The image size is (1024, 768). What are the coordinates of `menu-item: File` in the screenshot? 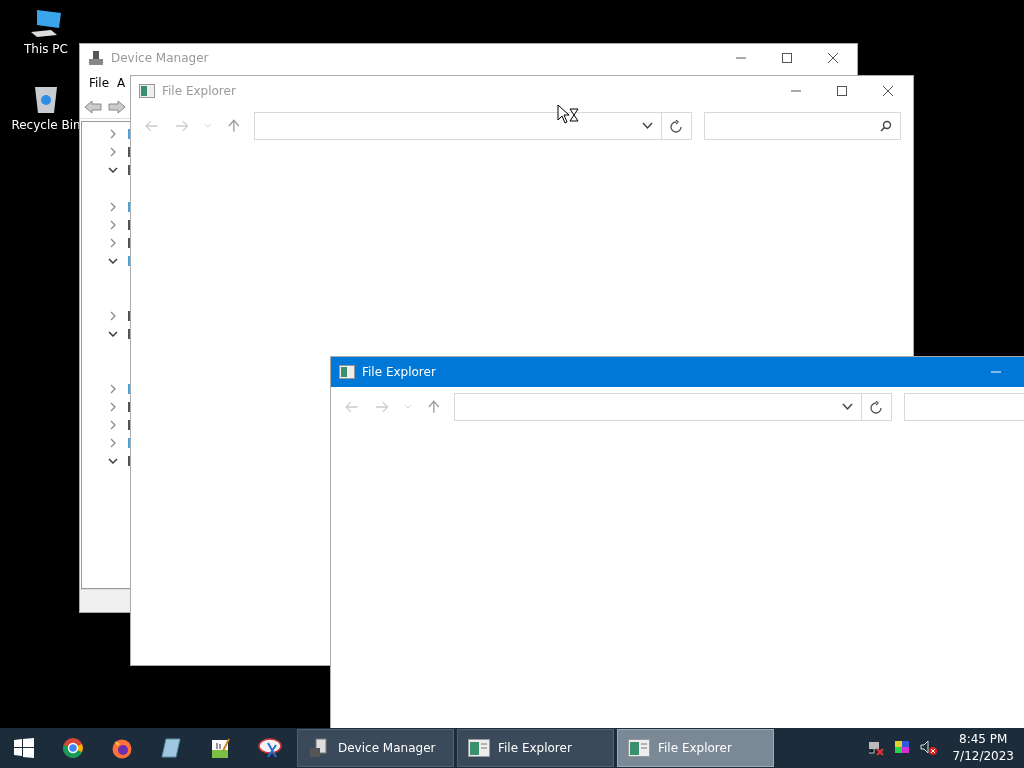 It's located at (99, 85).